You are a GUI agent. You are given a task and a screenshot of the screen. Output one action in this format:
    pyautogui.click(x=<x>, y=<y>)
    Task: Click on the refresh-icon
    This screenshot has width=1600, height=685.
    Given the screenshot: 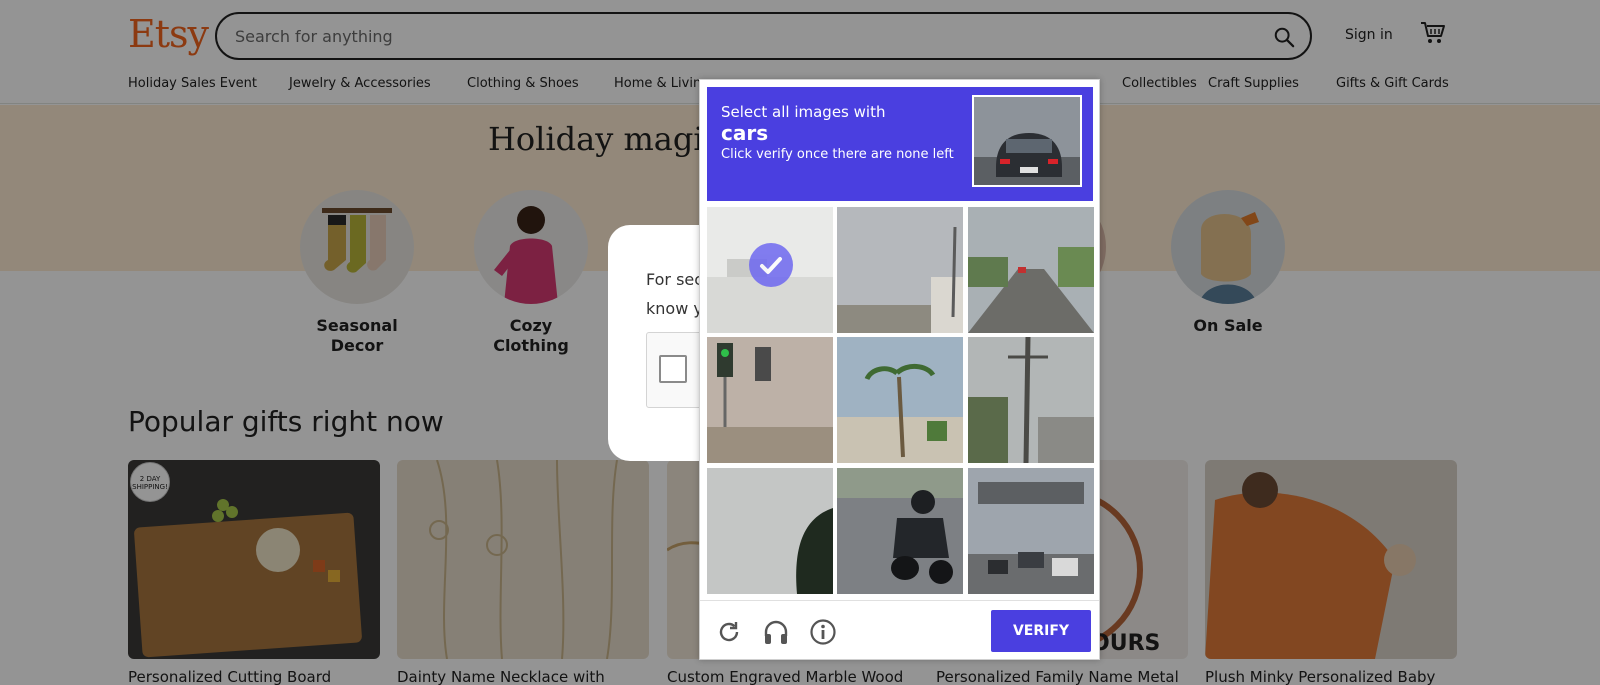 What is the action you would take?
    pyautogui.click(x=729, y=632)
    